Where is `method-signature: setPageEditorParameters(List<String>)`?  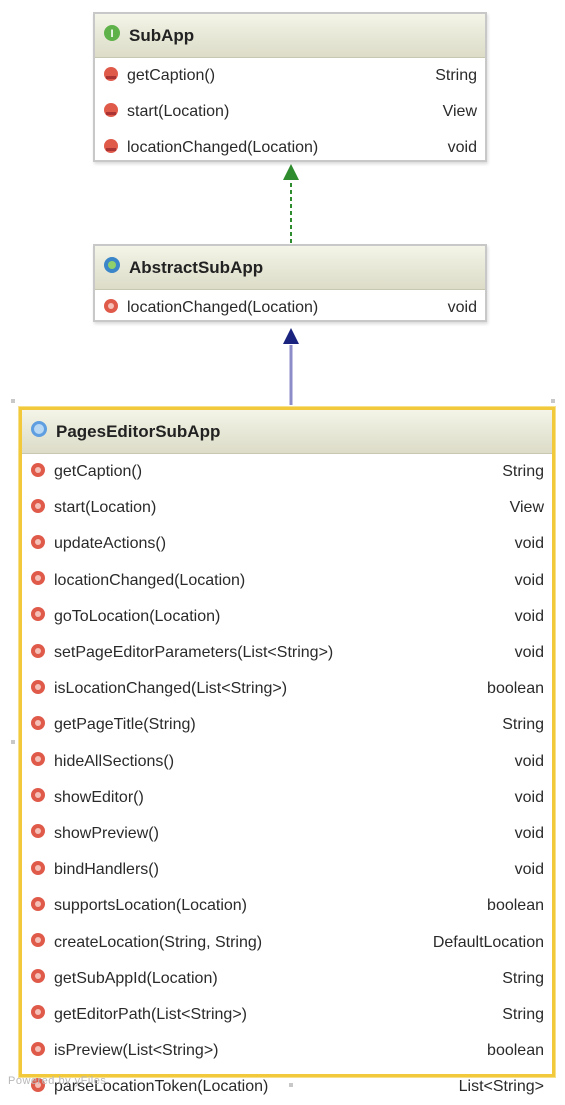
method-signature: setPageEditorParameters(List<String>) is located at coordinates (194, 653).